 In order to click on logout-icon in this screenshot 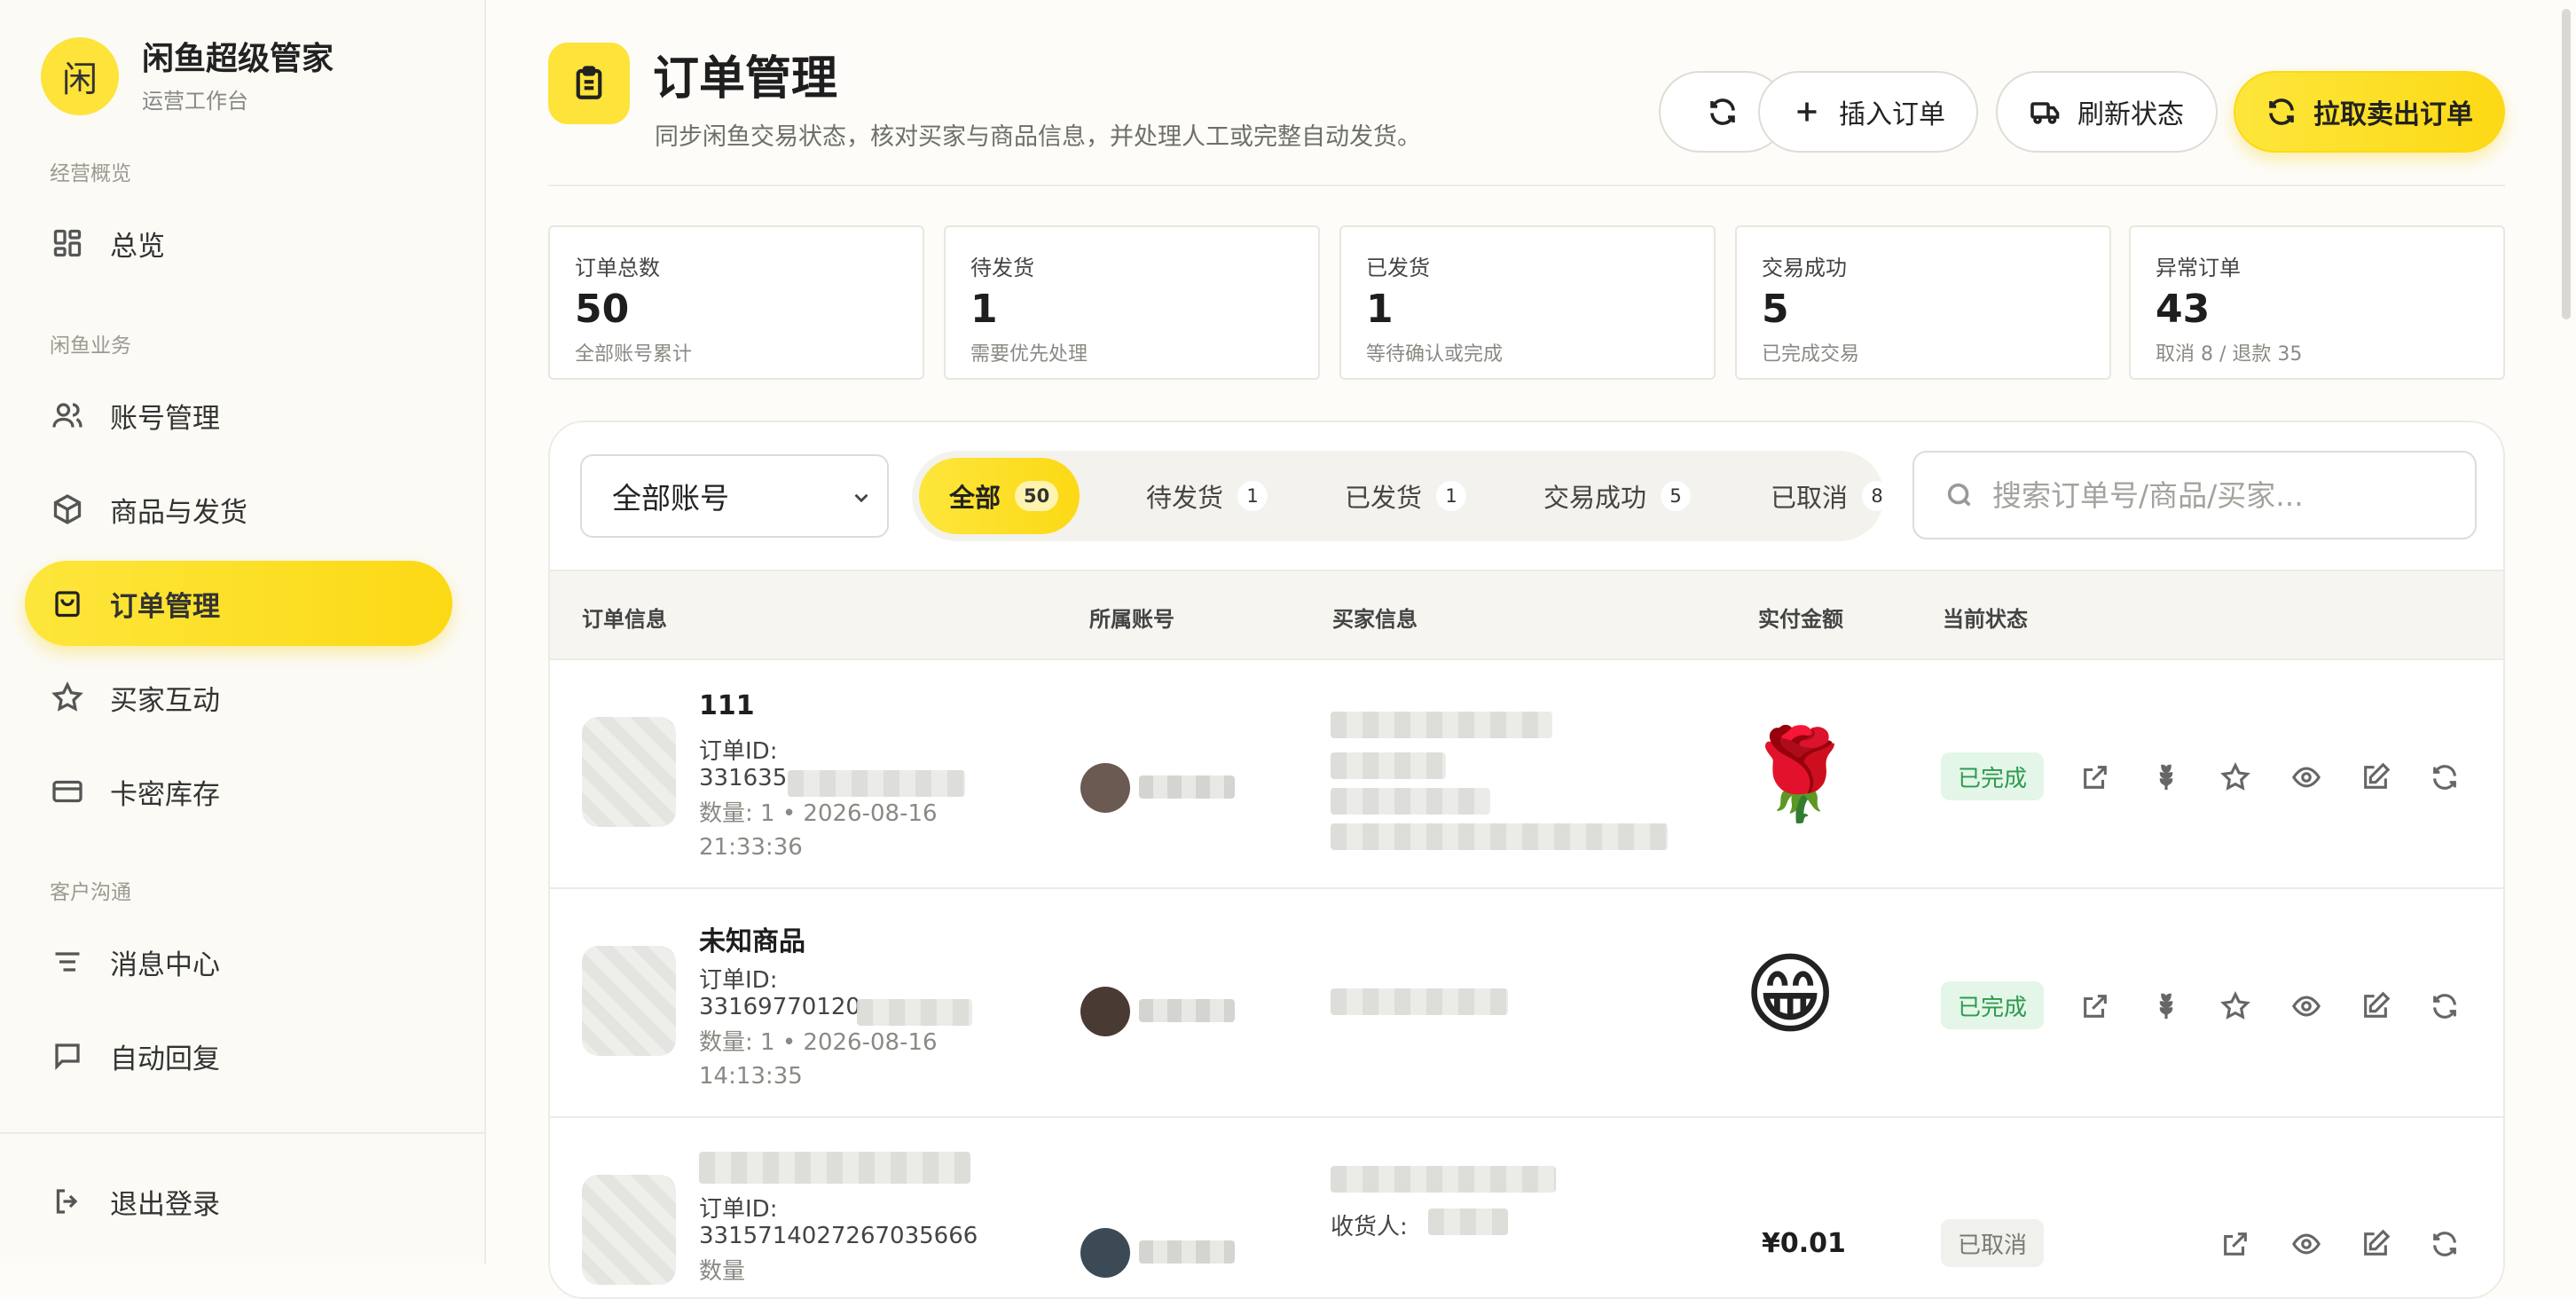, I will do `click(67, 1201)`.